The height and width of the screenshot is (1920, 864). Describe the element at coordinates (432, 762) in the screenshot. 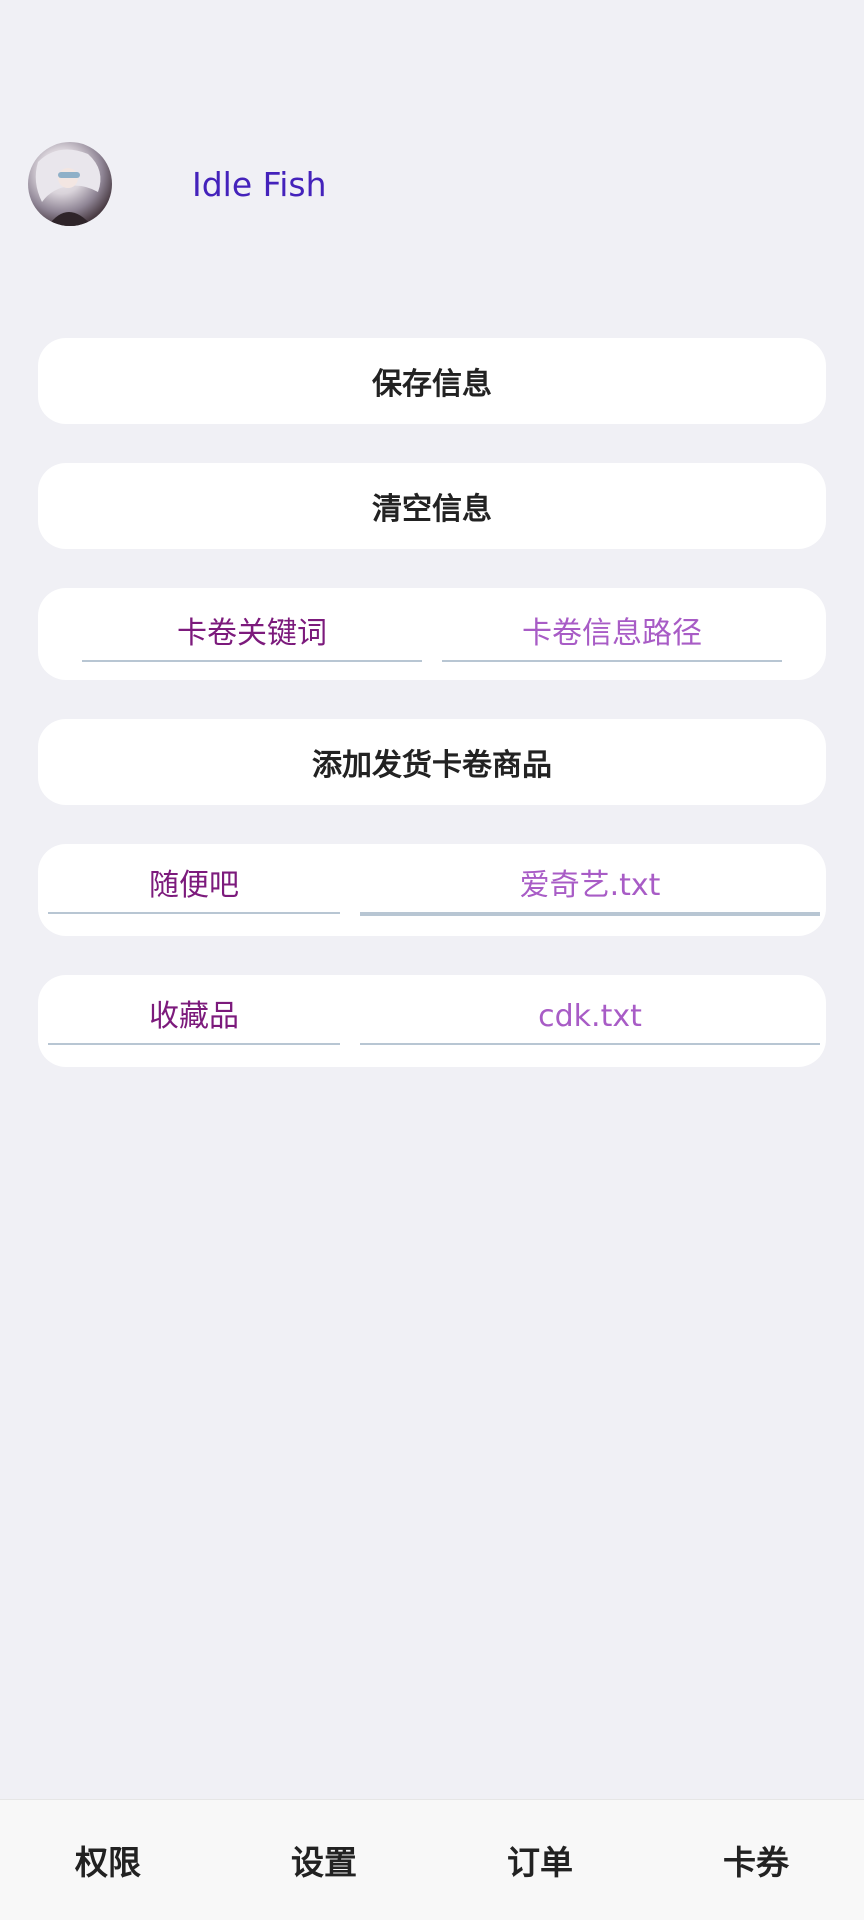

I see `add-item-button: 添加发货卡卷商品` at that location.